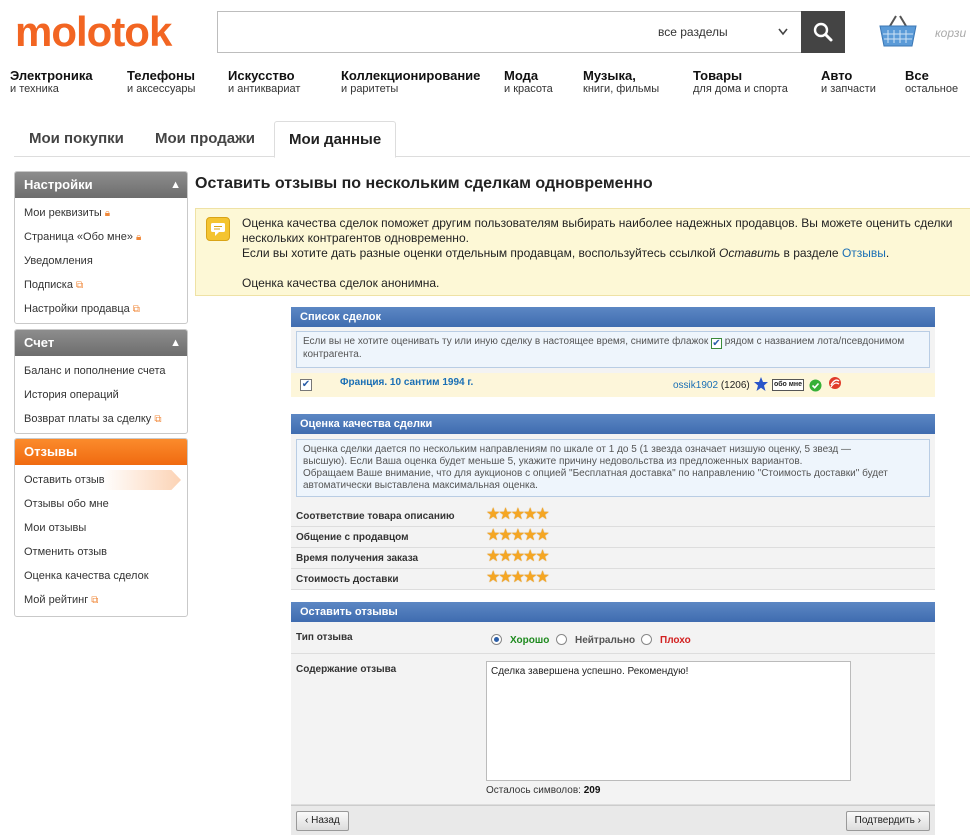 This screenshot has width=970, height=840. Describe the element at coordinates (761, 385) in the screenshot. I see `star-badge-icon` at that location.